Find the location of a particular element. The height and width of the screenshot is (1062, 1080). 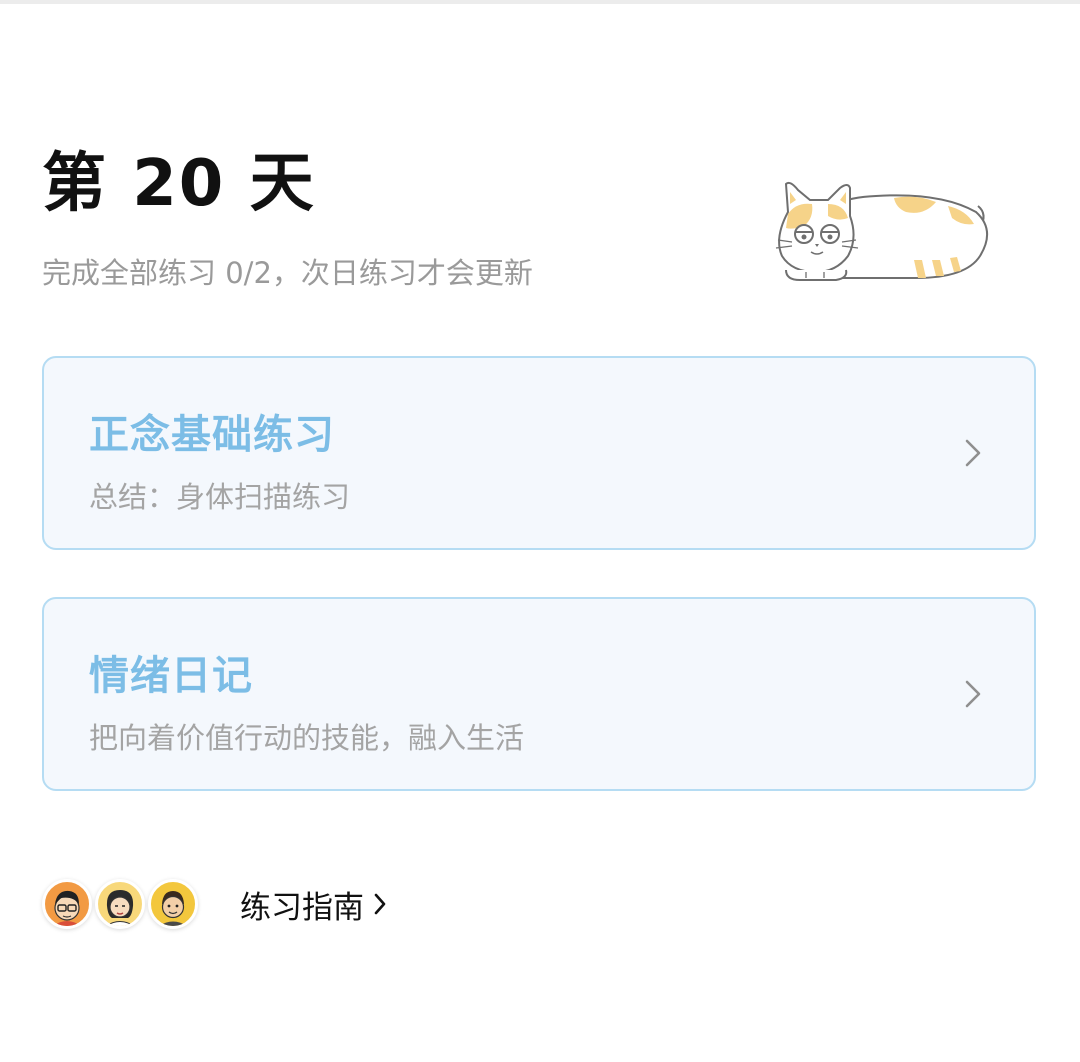

practice-card-title: 正念基础练习 is located at coordinates (212, 435).